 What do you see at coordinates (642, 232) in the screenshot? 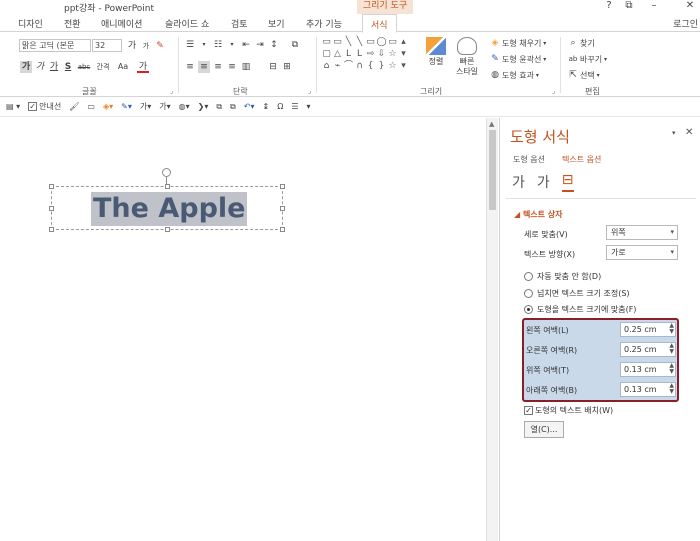
I see `valign-dropdown: 위쪽 ▾` at bounding box center [642, 232].